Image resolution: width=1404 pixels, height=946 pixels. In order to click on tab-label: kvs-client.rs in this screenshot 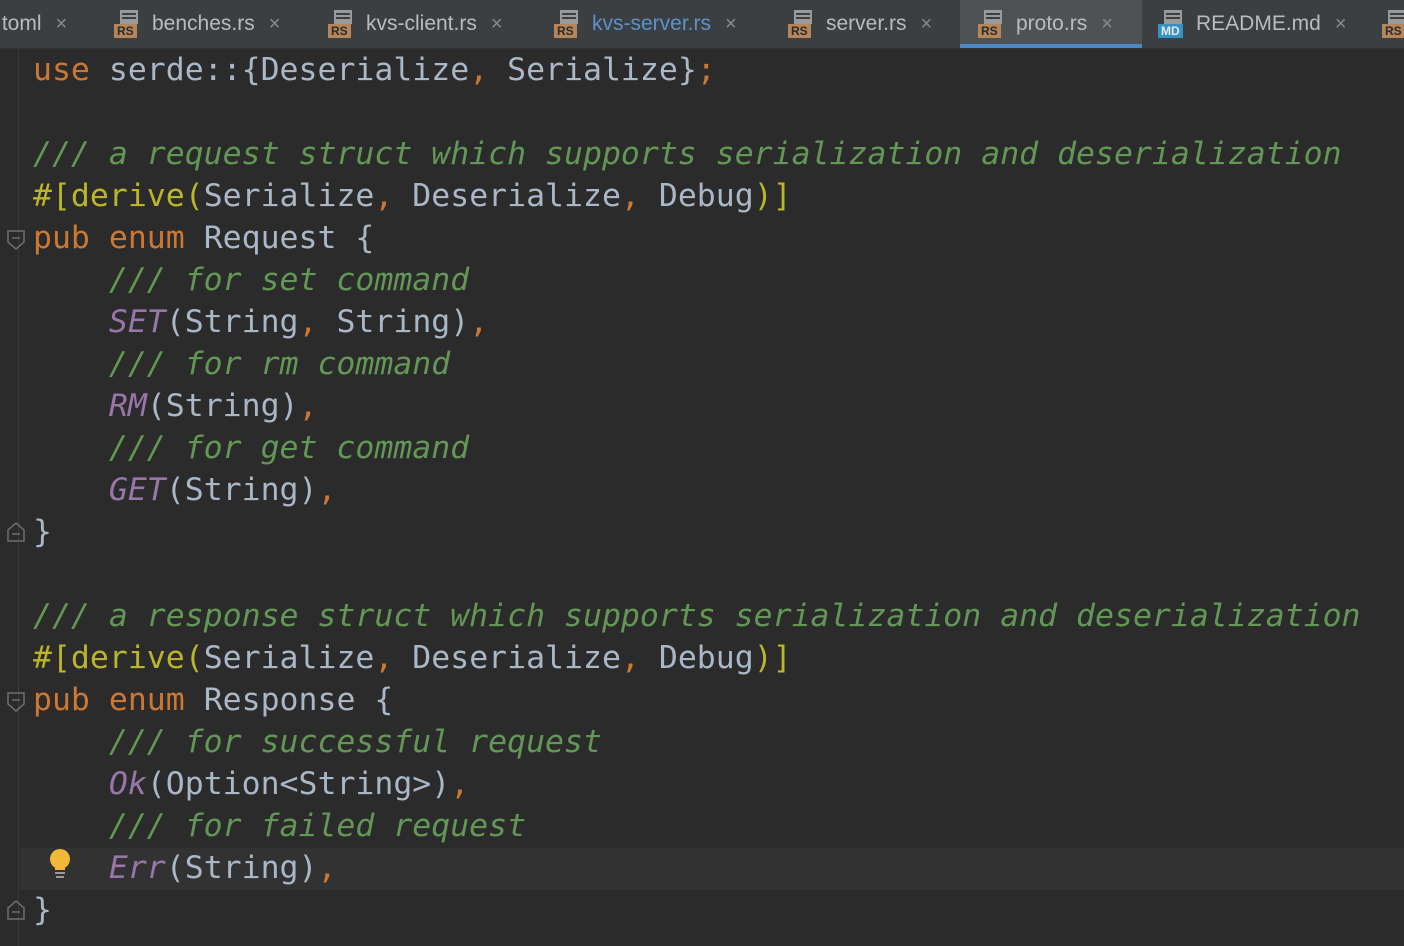, I will do `click(421, 23)`.